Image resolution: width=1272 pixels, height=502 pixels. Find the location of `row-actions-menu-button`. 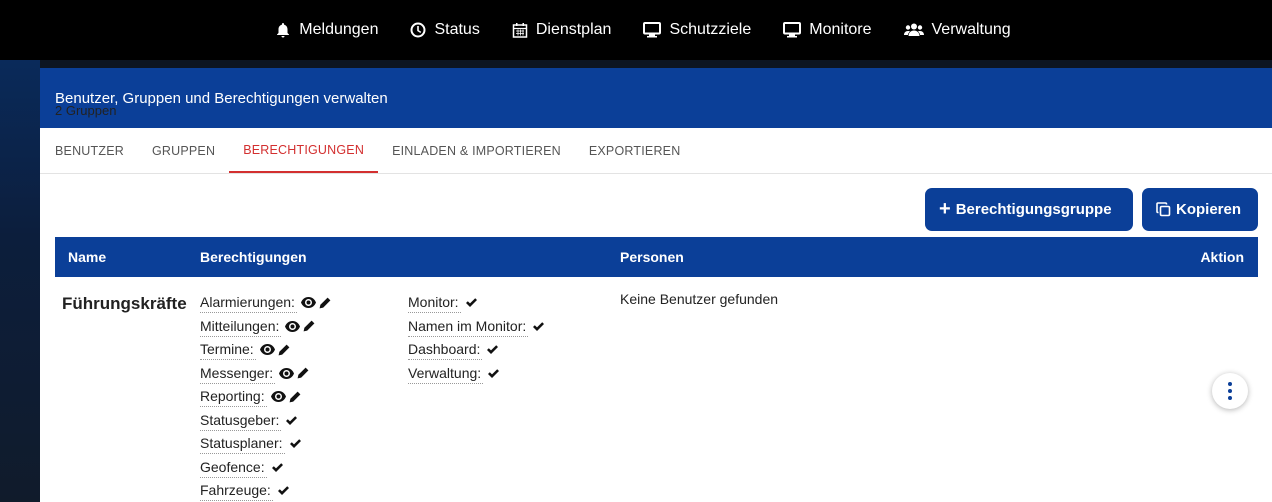

row-actions-menu-button is located at coordinates (1230, 391).